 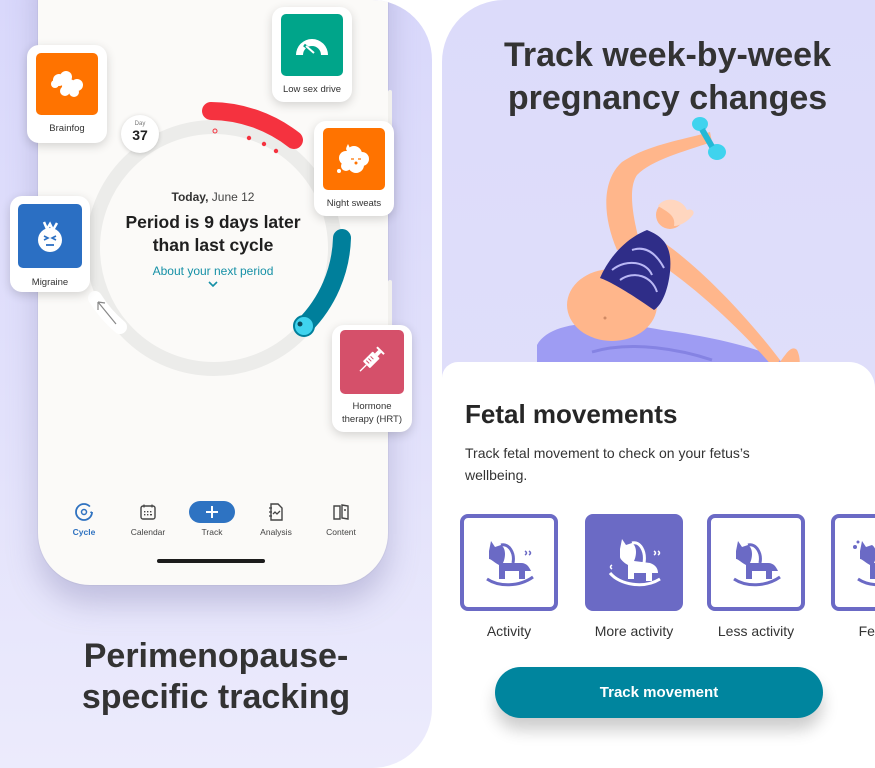 I want to click on tab-content: Content, so click(x=341, y=518).